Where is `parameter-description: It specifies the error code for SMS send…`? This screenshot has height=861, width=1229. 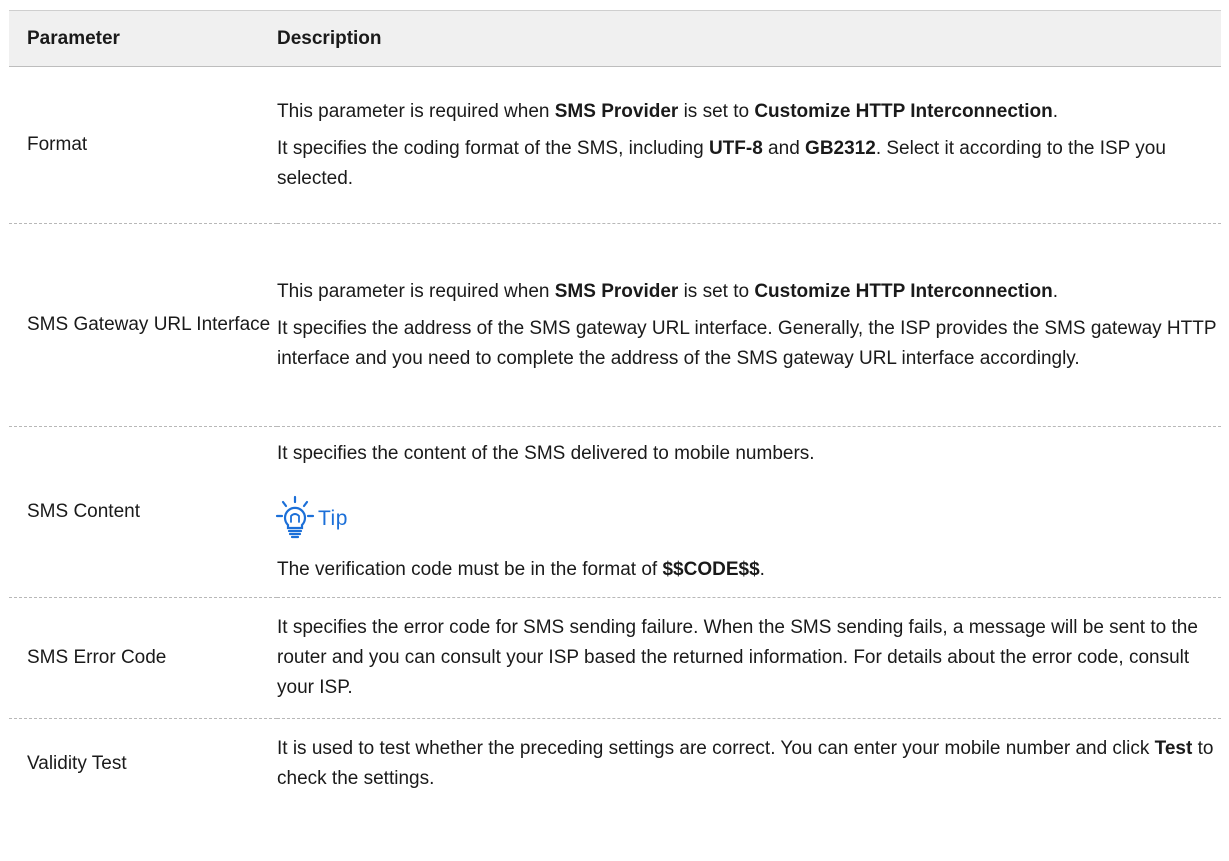
parameter-description: It specifies the error code for SMS send… is located at coordinates (749, 658).